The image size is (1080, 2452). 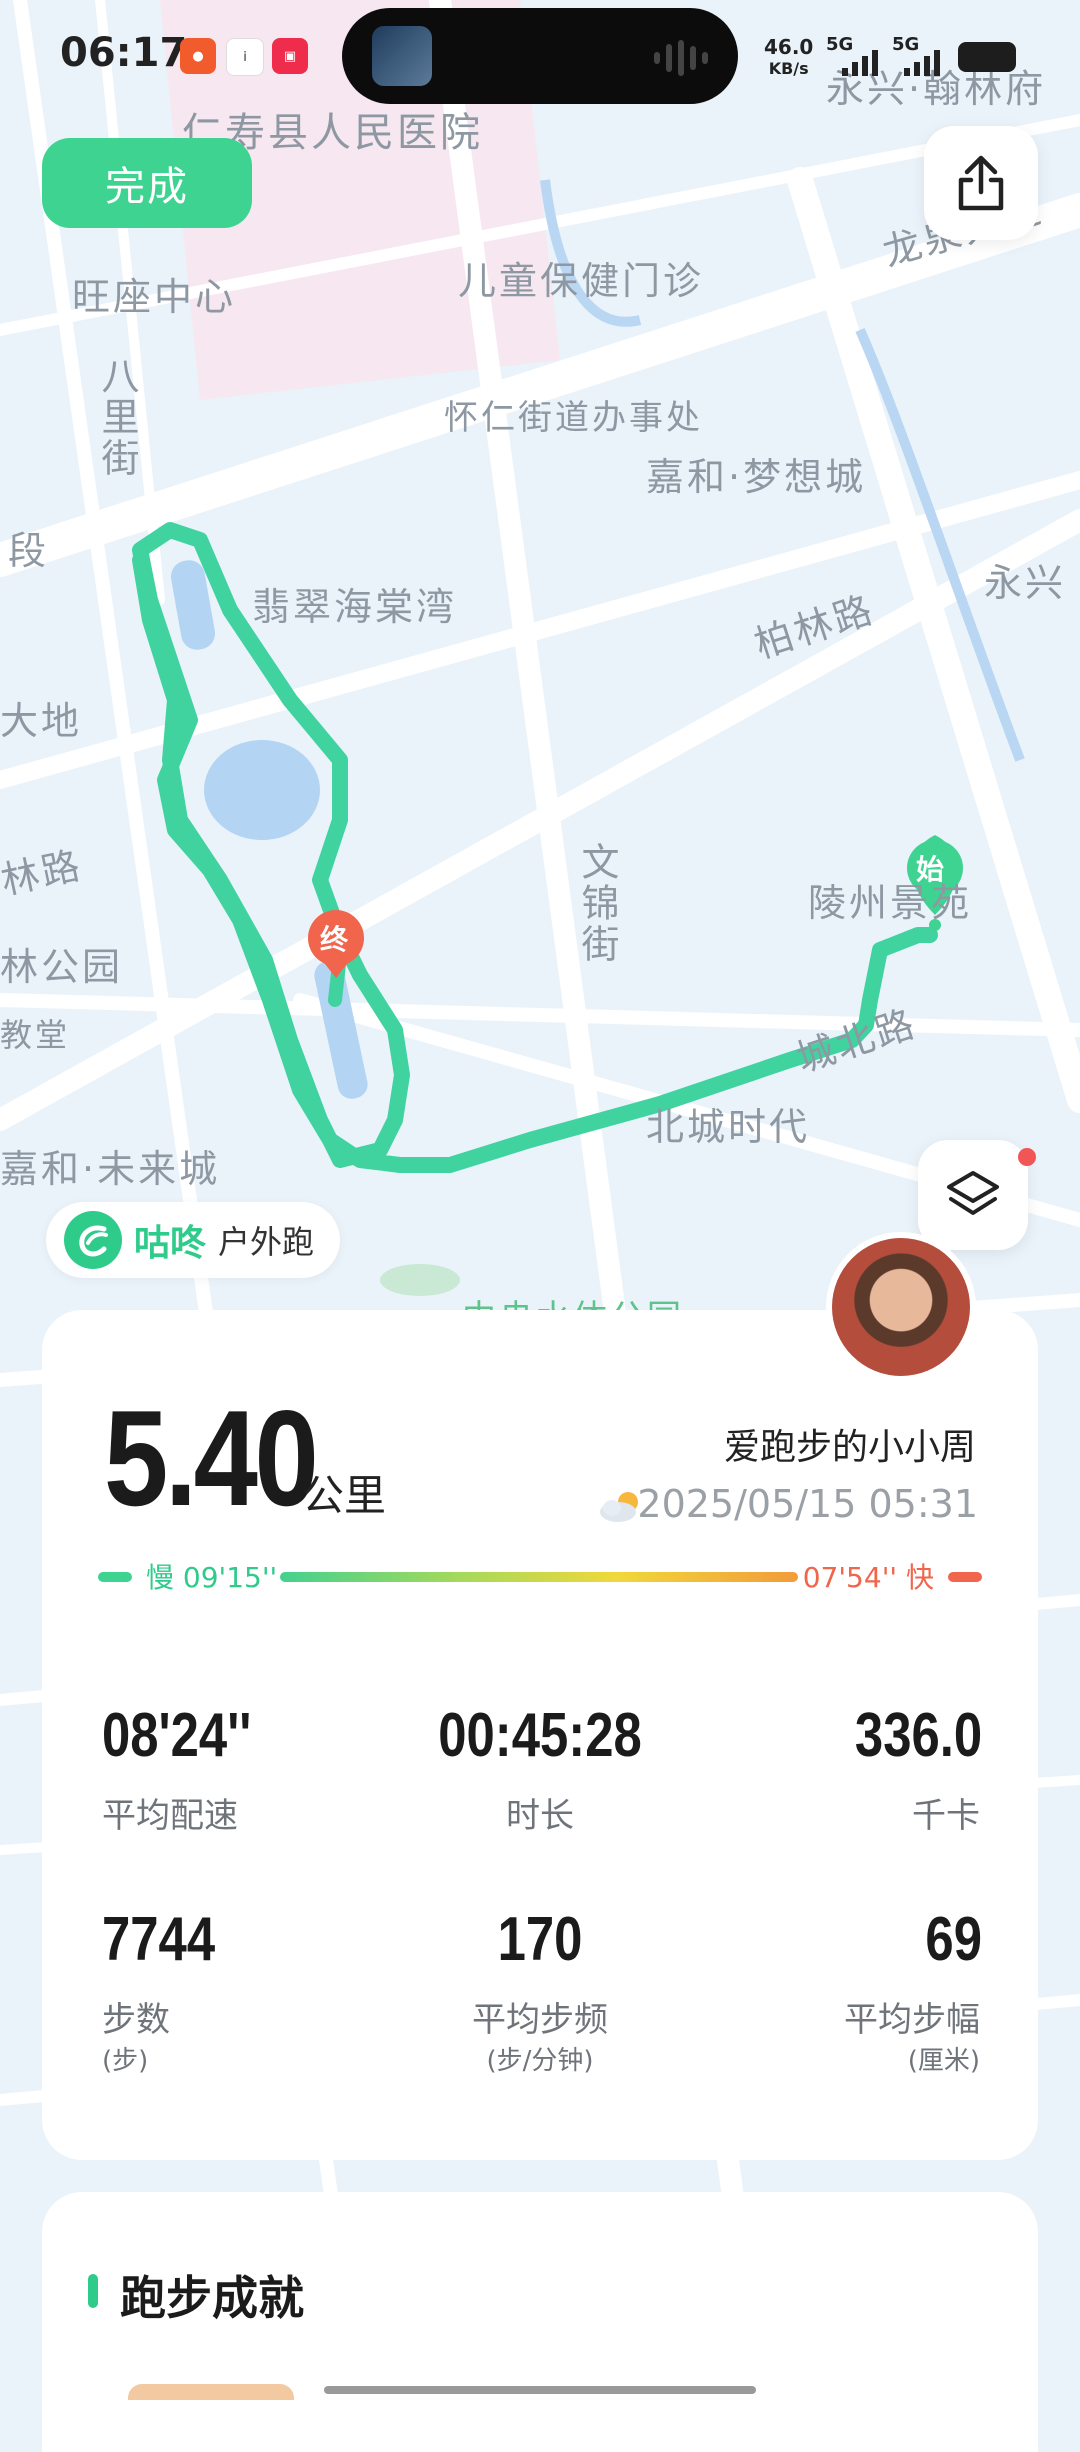 What do you see at coordinates (110, 1169) in the screenshot?
I see `map-label: 嘉和·未来城` at bounding box center [110, 1169].